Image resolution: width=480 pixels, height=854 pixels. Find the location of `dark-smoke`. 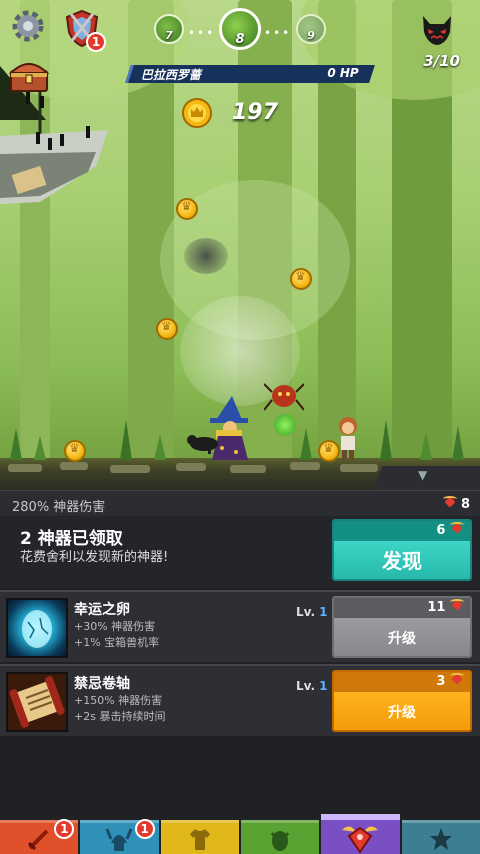

dark-smoke is located at coordinates (206, 256).